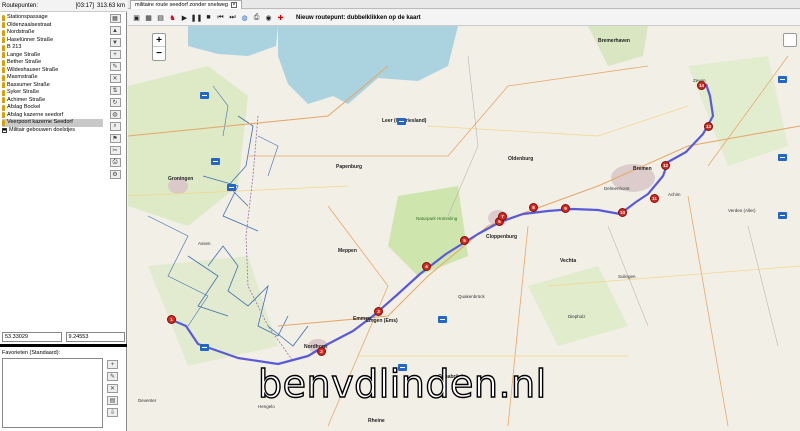 The height and width of the screenshot is (431, 800). Describe the element at coordinates (464, 240) in the screenshot. I see `waypoint-marker: 5` at that location.